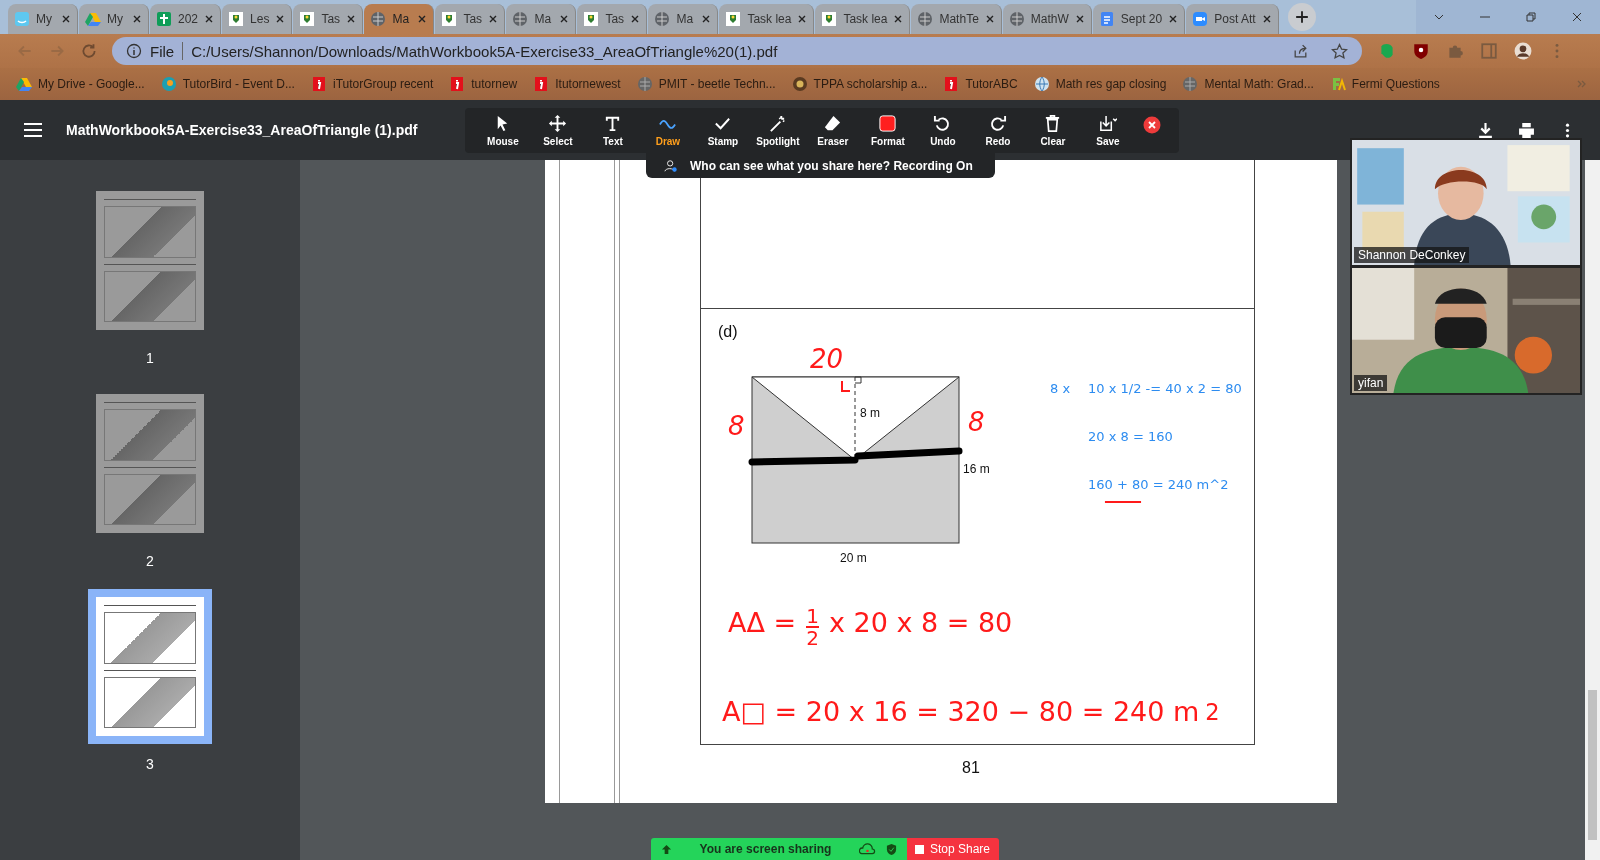 The height and width of the screenshot is (860, 1600). I want to click on stop-share-button: Stop Share, so click(953, 849).